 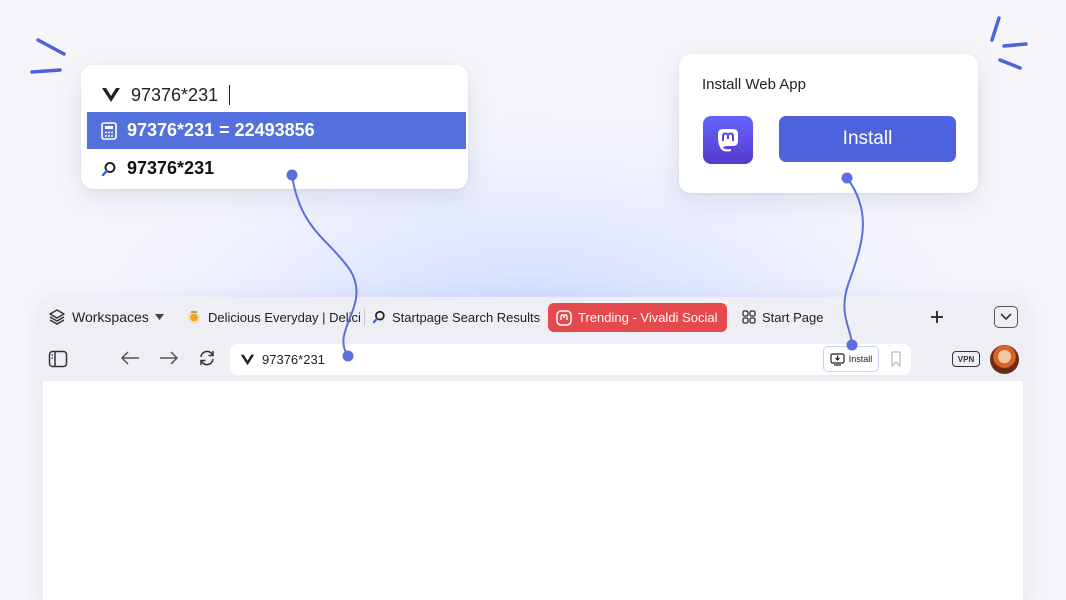 I want to click on suggestion-item-search: 97376*231, so click(x=274, y=168).